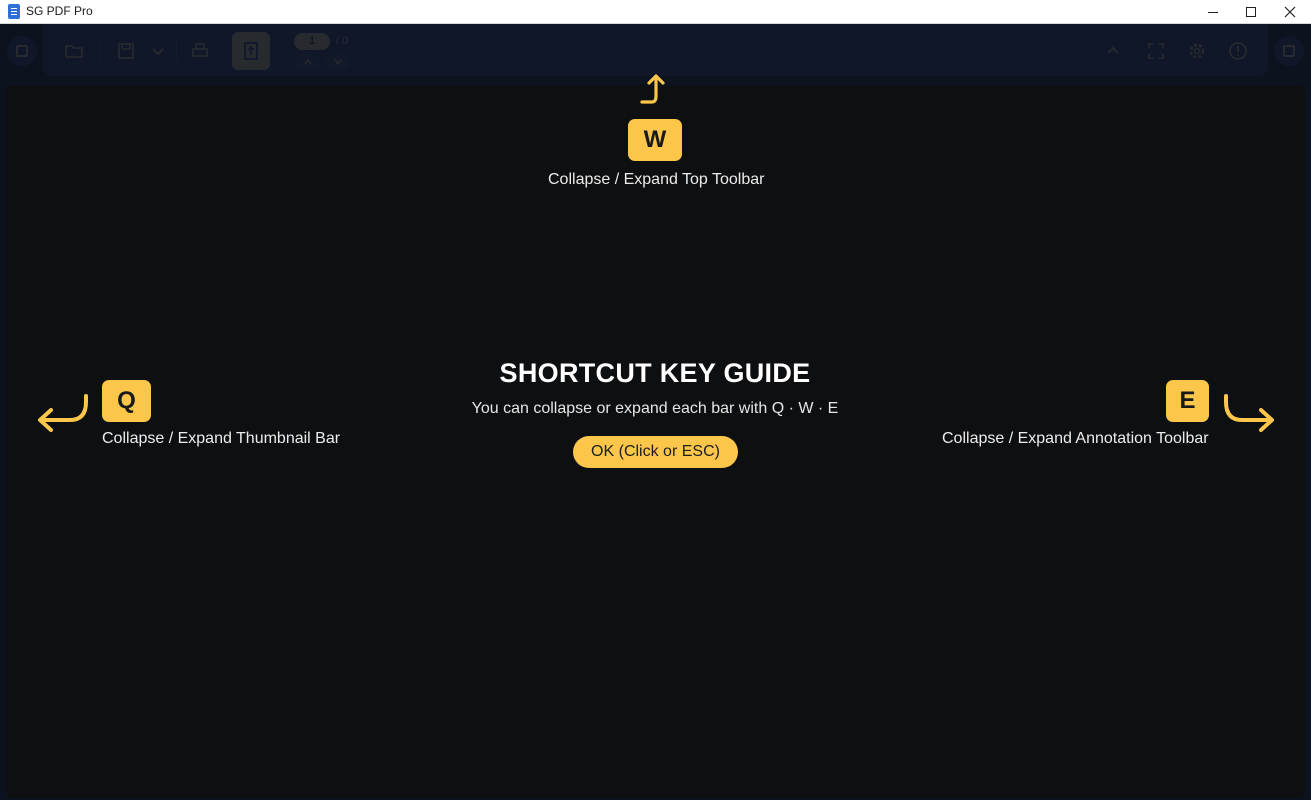 Image resolution: width=1311 pixels, height=800 pixels. What do you see at coordinates (126, 401) in the screenshot?
I see `shortcut-key-q: Q` at bounding box center [126, 401].